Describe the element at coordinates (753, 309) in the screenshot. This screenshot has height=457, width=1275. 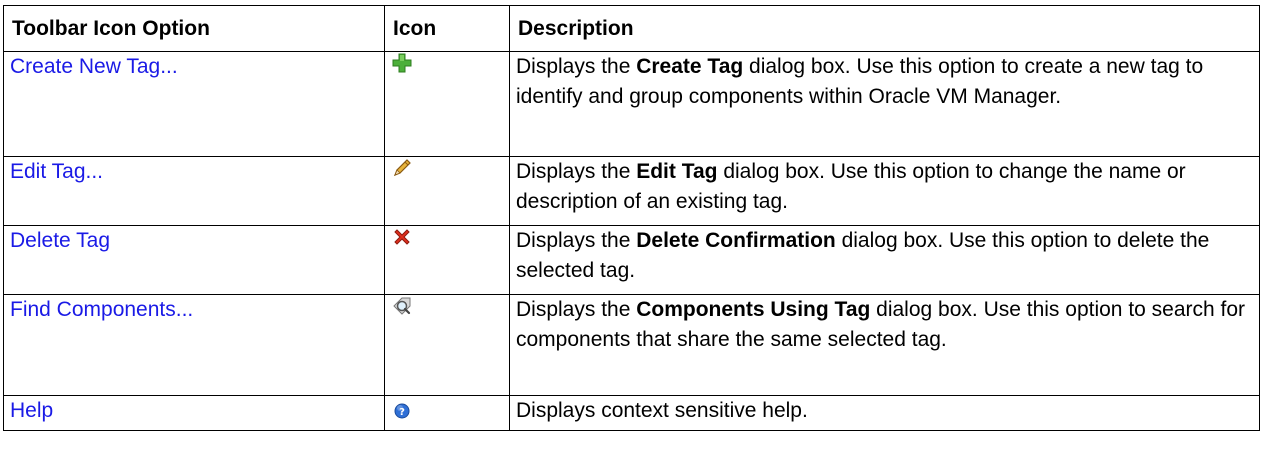
I see `dialog-name: Components Using Tag` at that location.